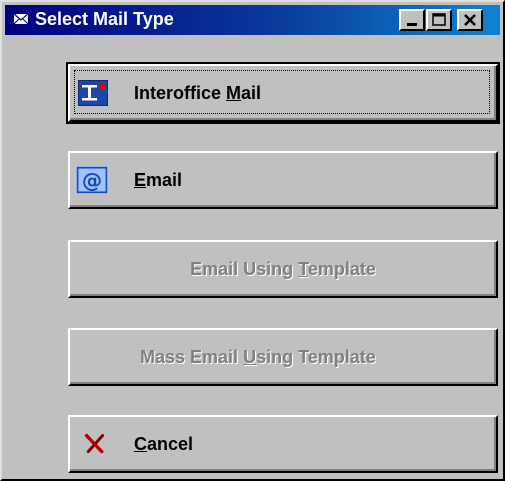 The width and height of the screenshot is (505, 481). What do you see at coordinates (412, 24) in the screenshot?
I see `minimize-icon` at bounding box center [412, 24].